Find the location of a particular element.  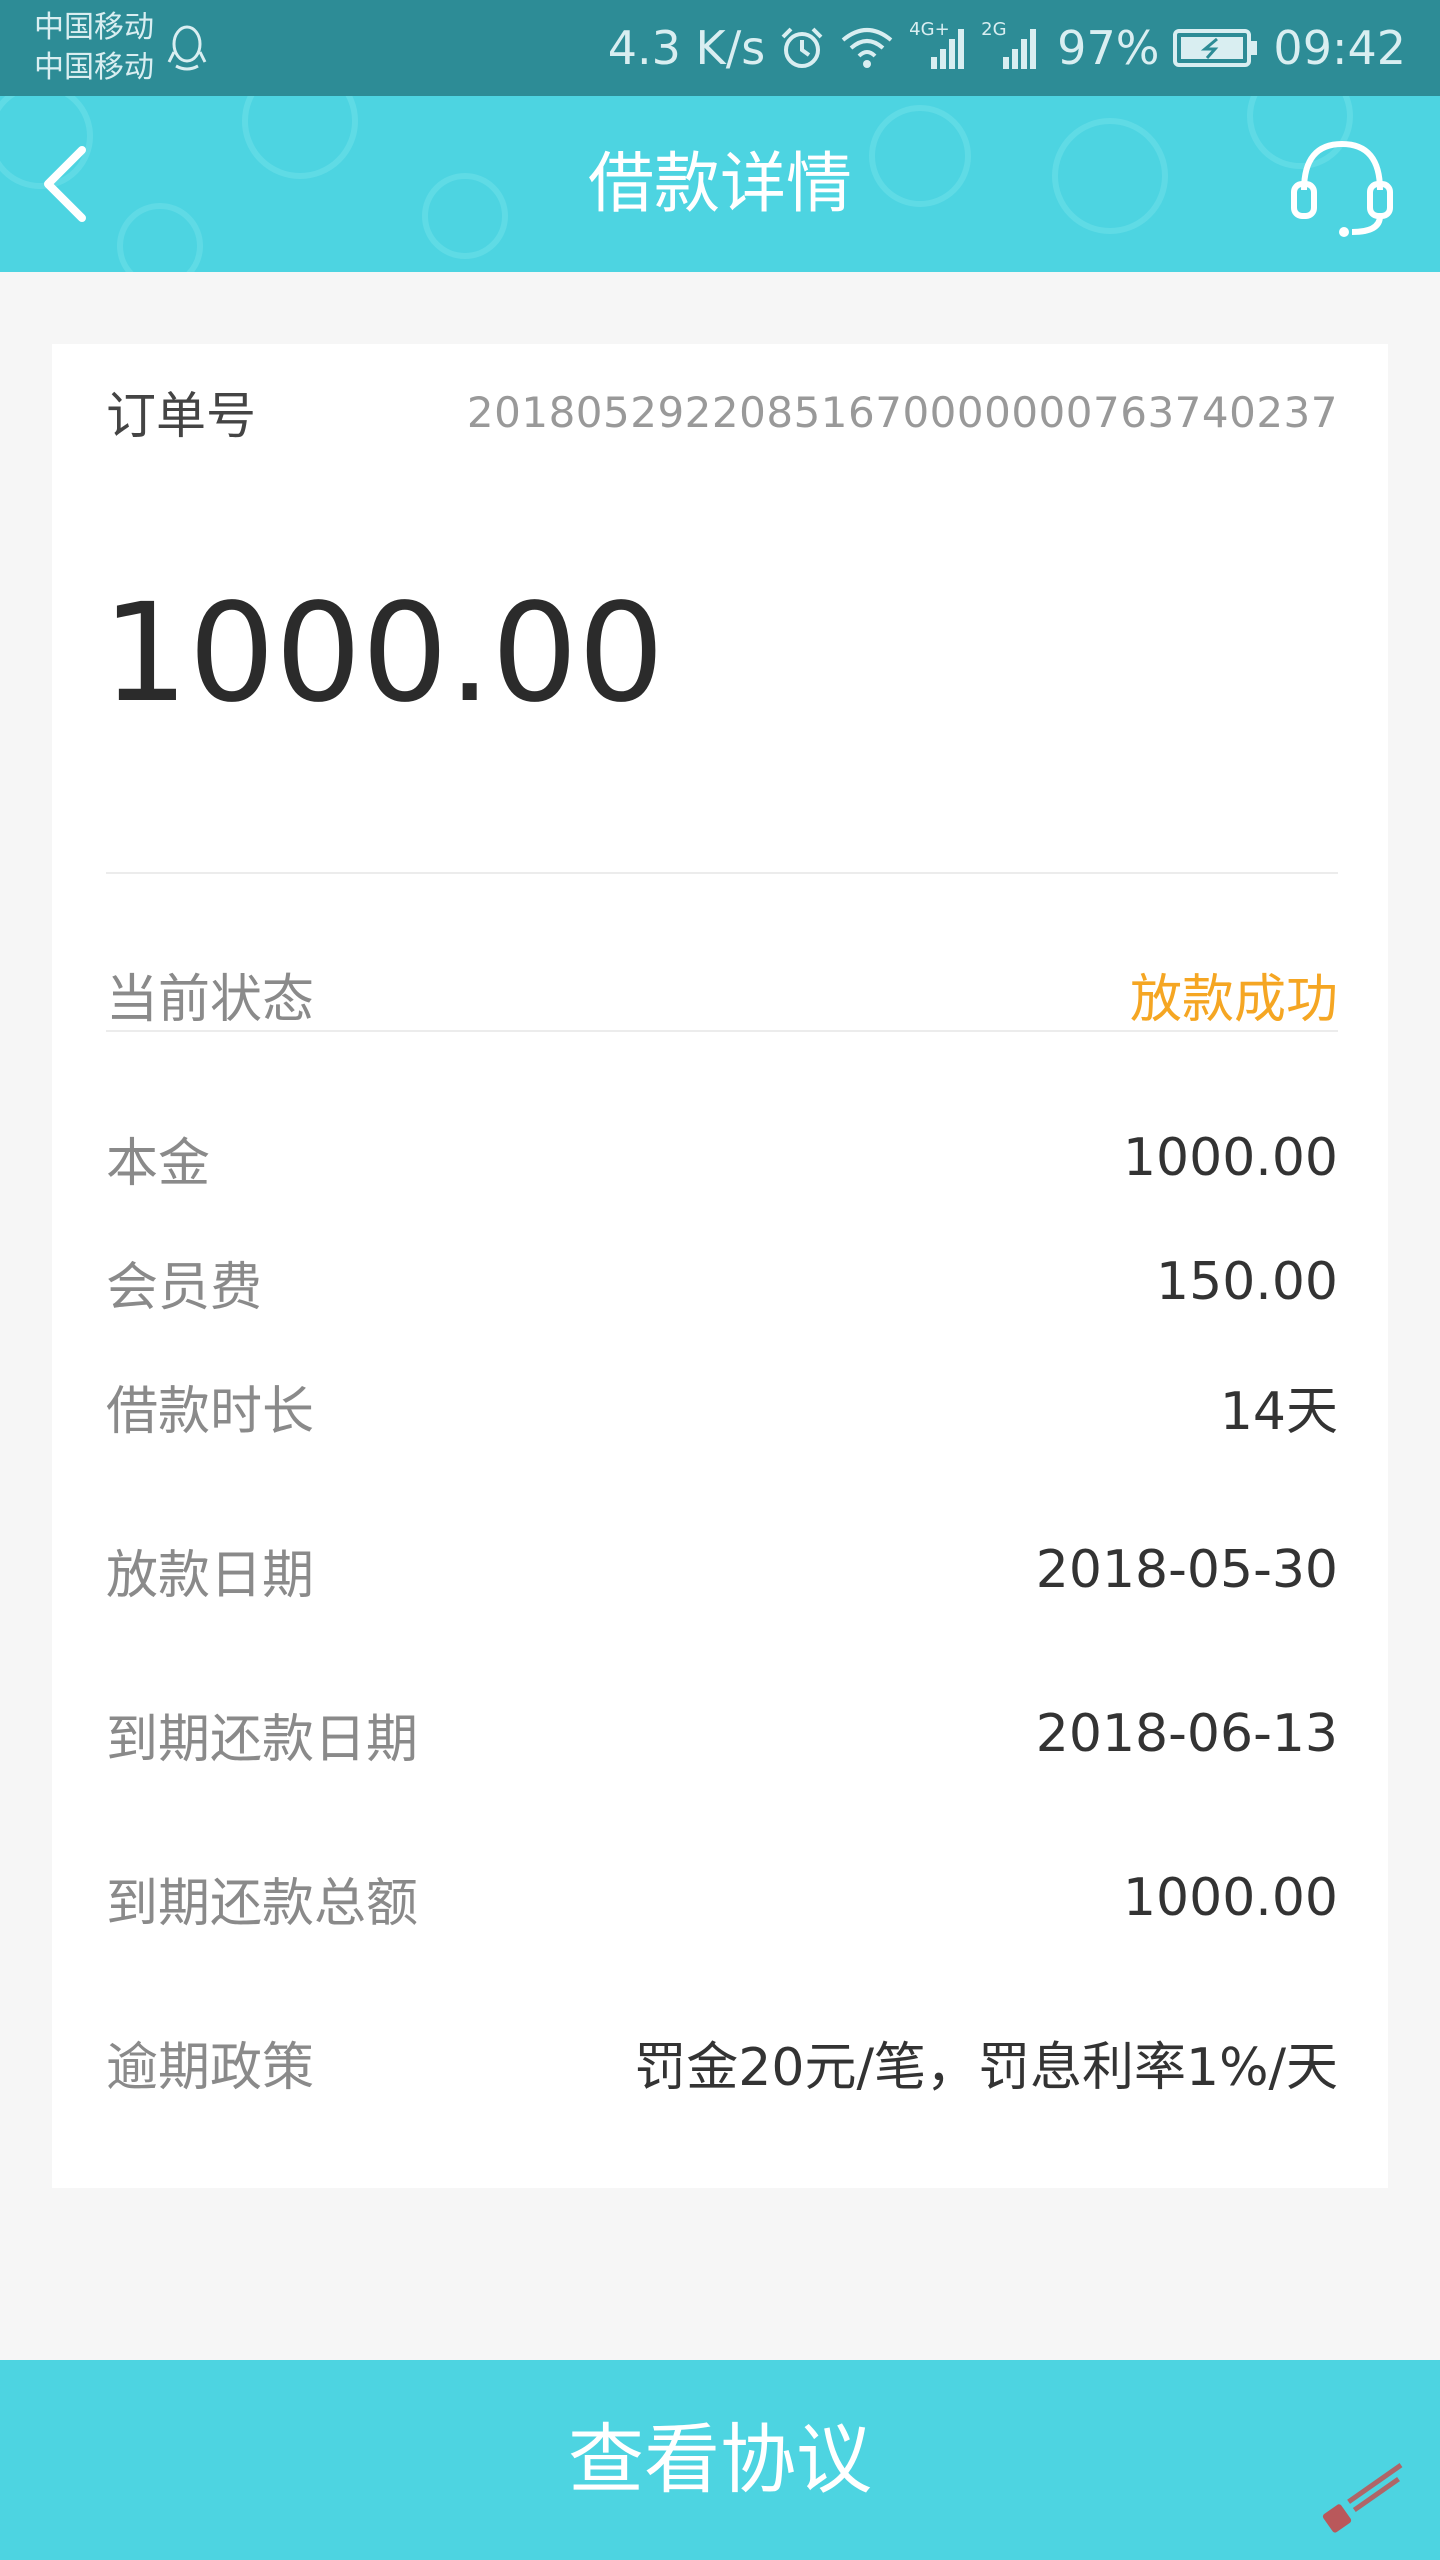

total-due-value: 1000.00 is located at coordinates (1230, 1898).